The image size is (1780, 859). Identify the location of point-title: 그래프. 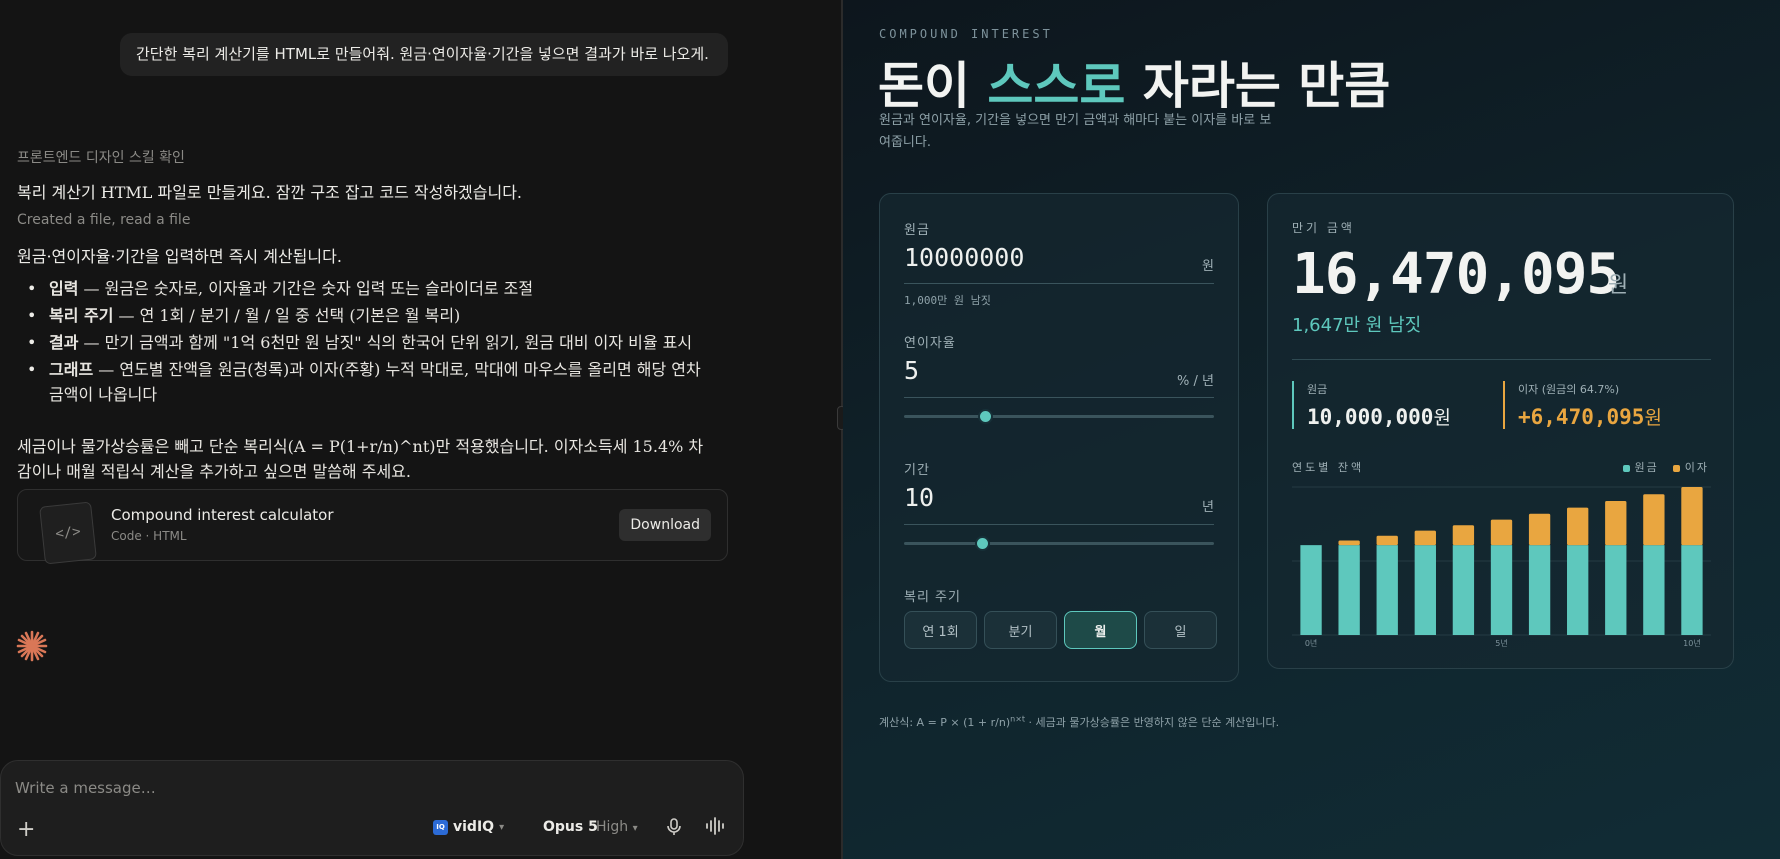
(71, 369).